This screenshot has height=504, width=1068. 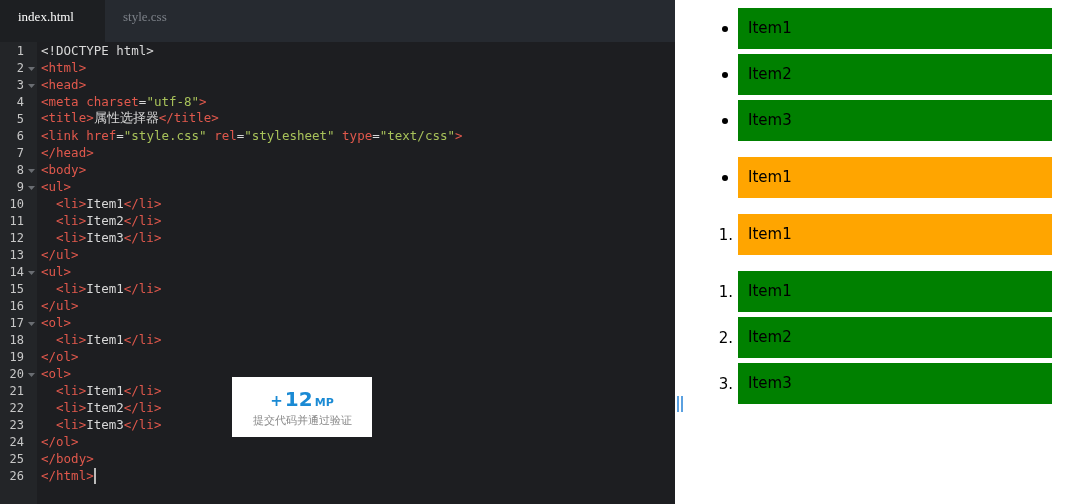 I want to click on code-line: <body>, so click(x=63, y=169).